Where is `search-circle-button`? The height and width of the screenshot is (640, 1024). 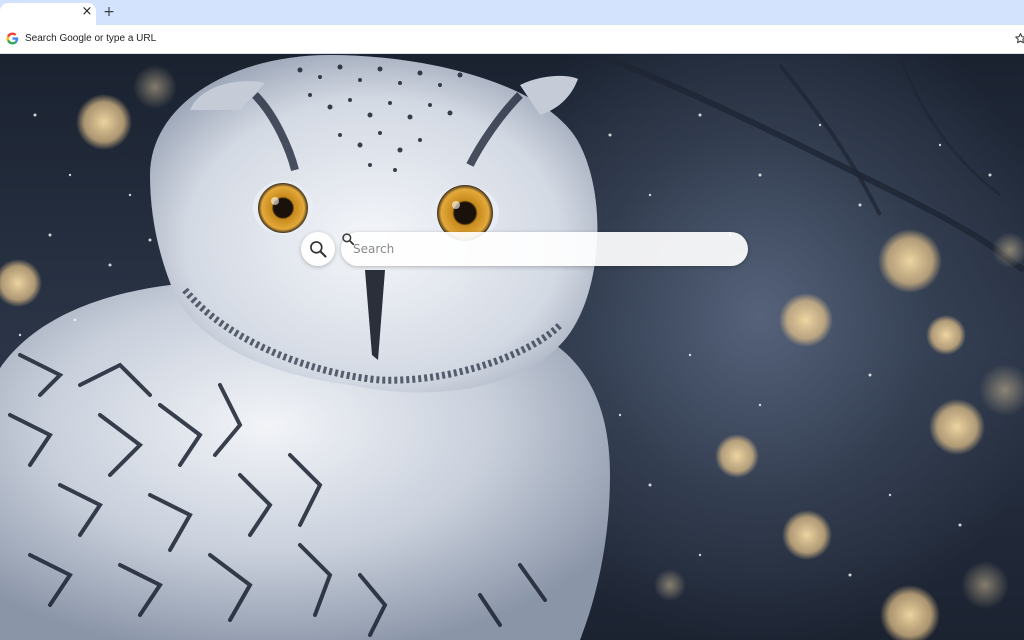 search-circle-button is located at coordinates (318, 249).